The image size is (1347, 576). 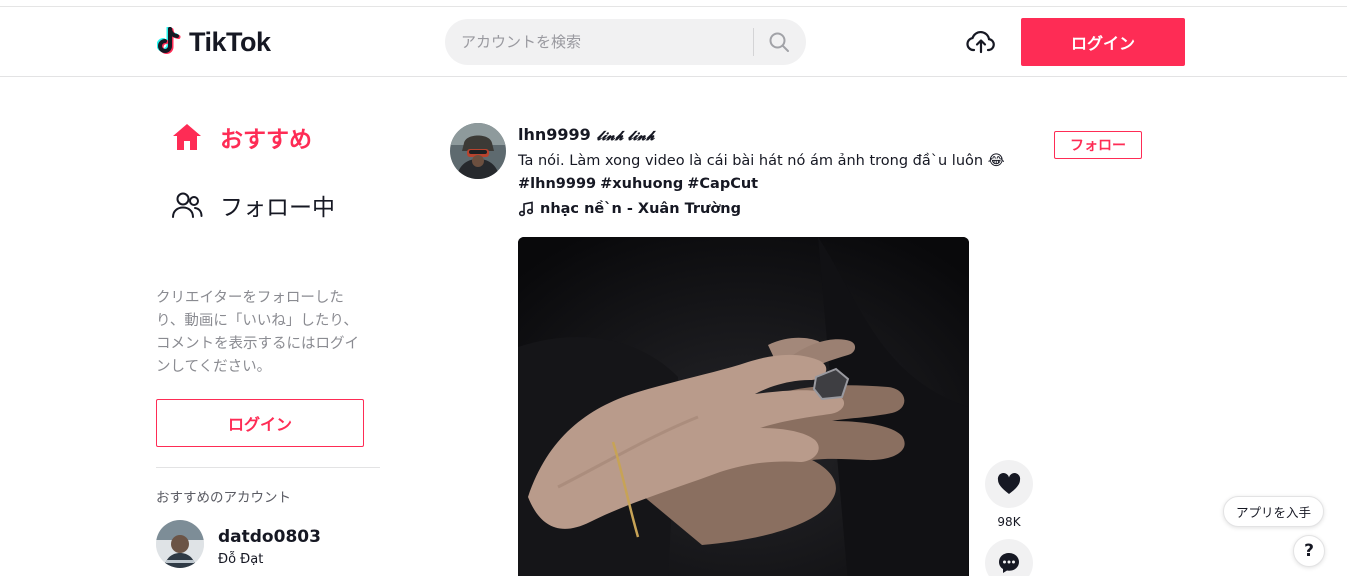 What do you see at coordinates (722, 184) in the screenshot?
I see `hashtag-link: #CapCut` at bounding box center [722, 184].